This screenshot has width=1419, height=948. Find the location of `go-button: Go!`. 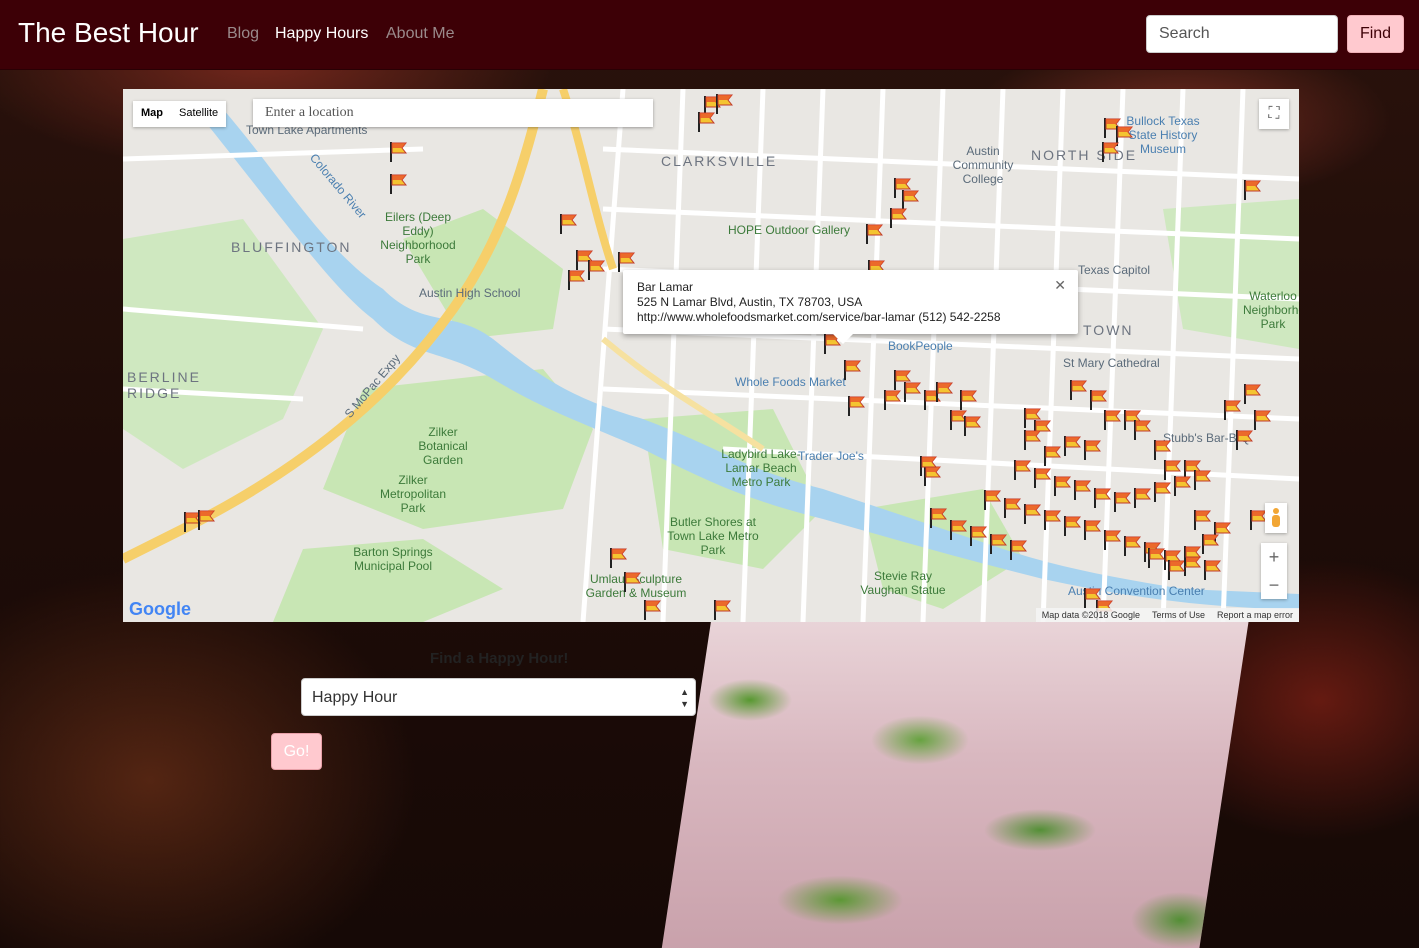

go-button: Go! is located at coordinates (296, 751).